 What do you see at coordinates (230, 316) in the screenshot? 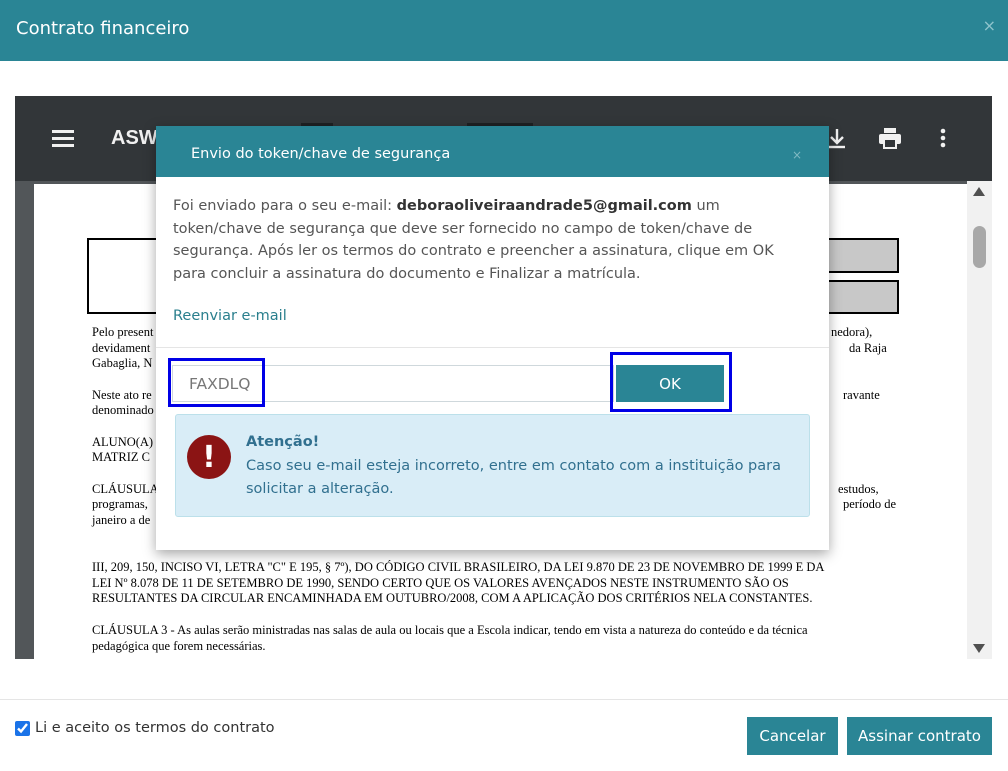
I see `resend-email-link: Reenviar e-mail` at bounding box center [230, 316].